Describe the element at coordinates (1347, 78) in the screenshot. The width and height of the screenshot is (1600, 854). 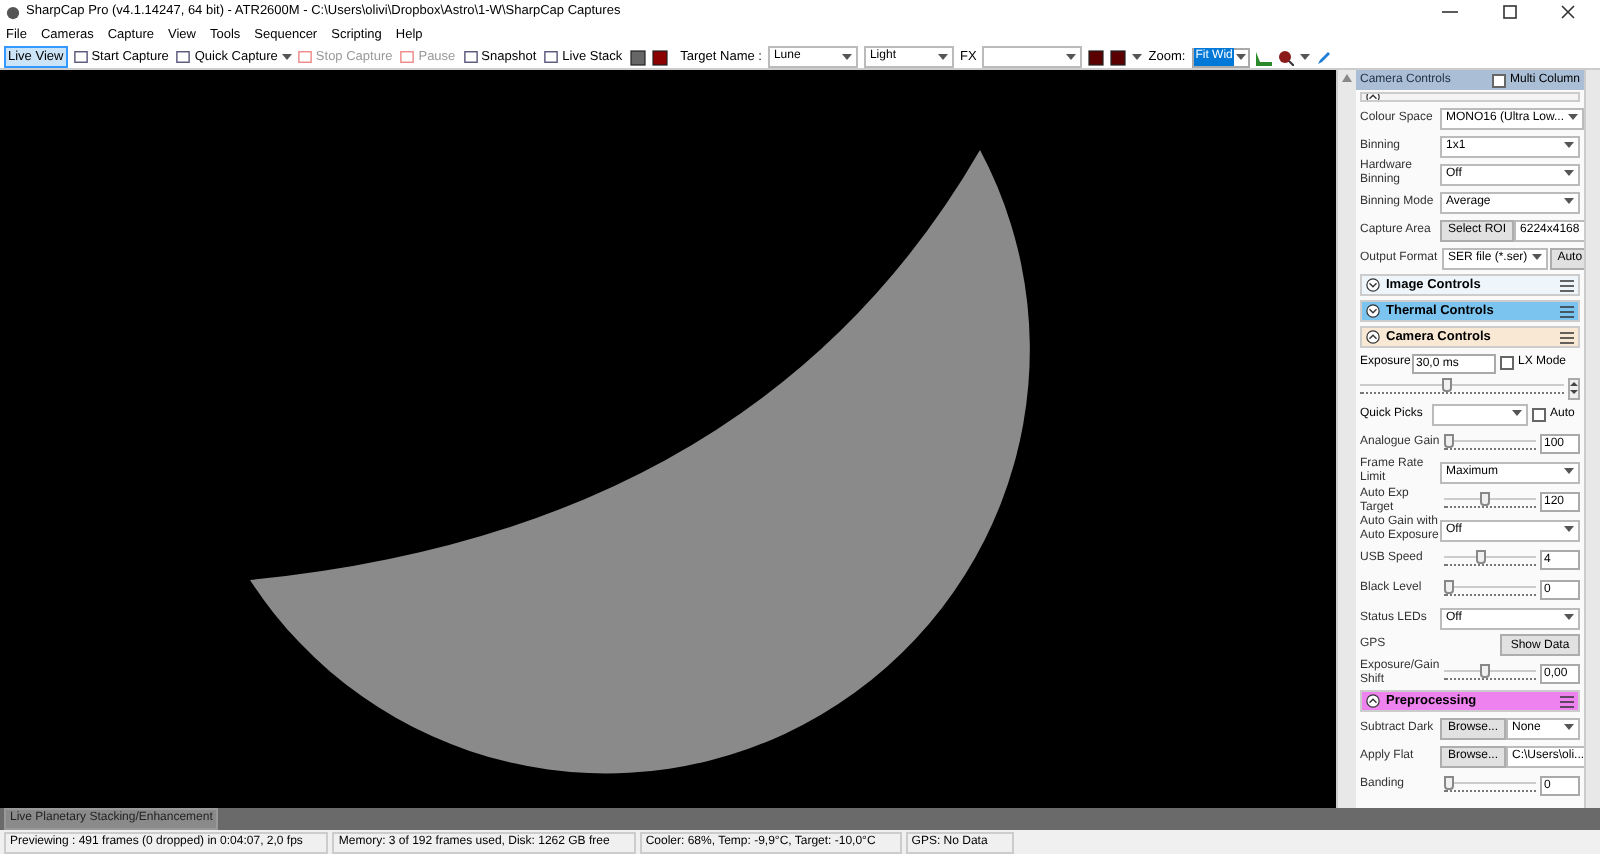
I see `scroll-up-icon` at that location.